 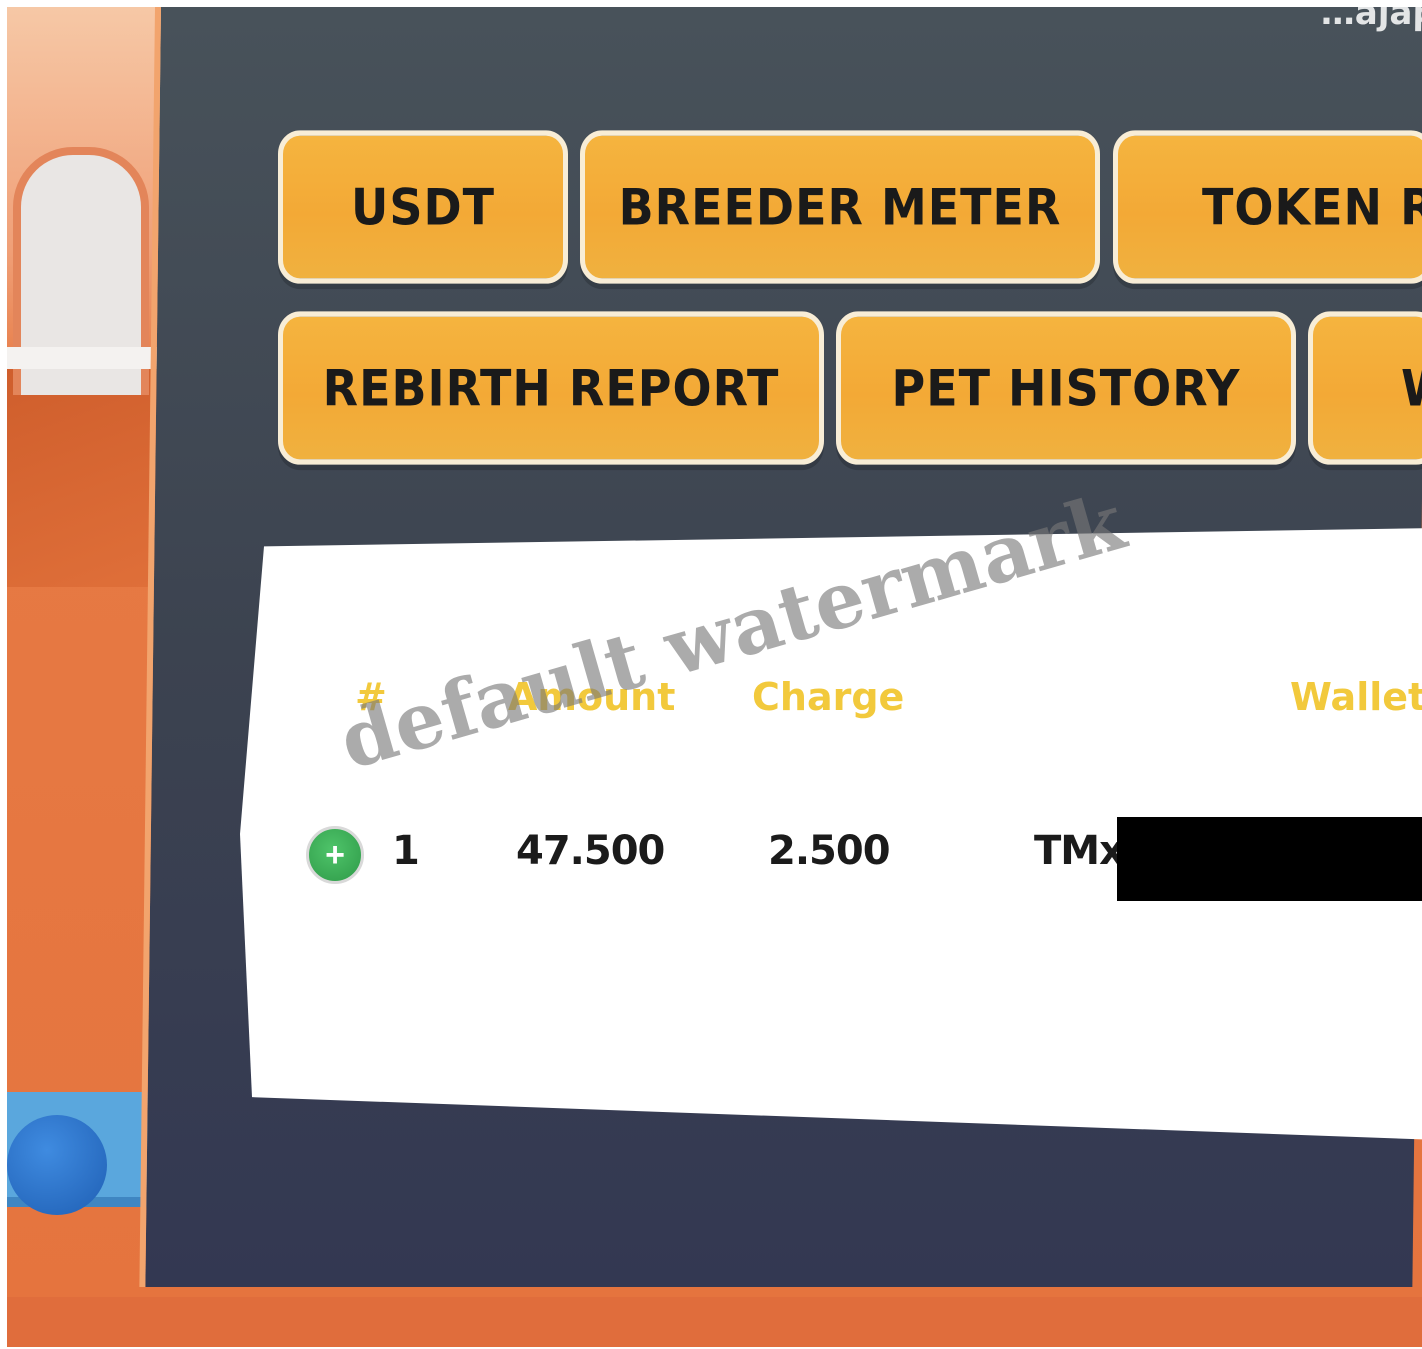 What do you see at coordinates (714, 1322) in the screenshot?
I see `floor-decoration` at bounding box center [714, 1322].